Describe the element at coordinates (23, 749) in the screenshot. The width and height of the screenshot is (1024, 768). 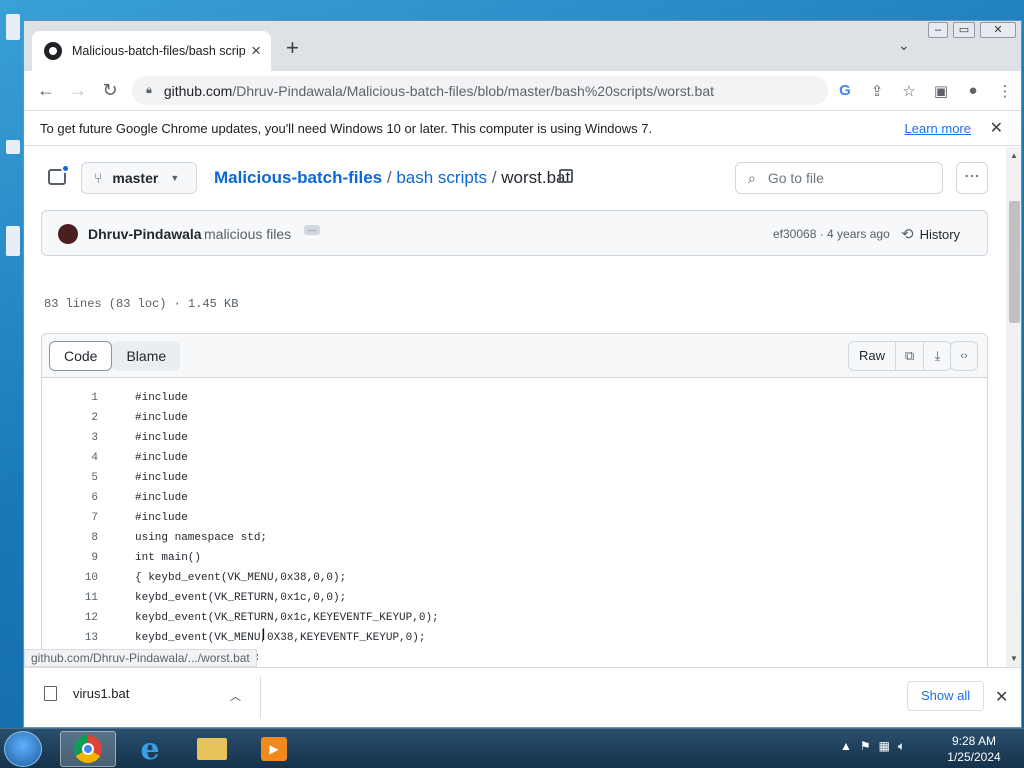
I see `start-button` at that location.